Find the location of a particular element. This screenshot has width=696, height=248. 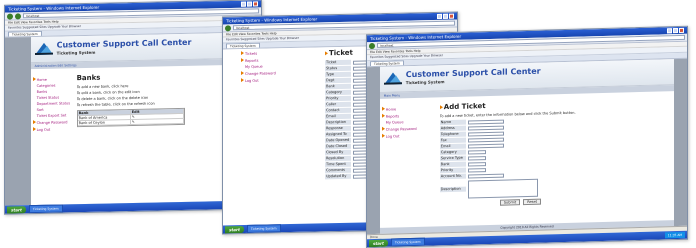

field-label: Ticket is located at coordinates (338, 62).